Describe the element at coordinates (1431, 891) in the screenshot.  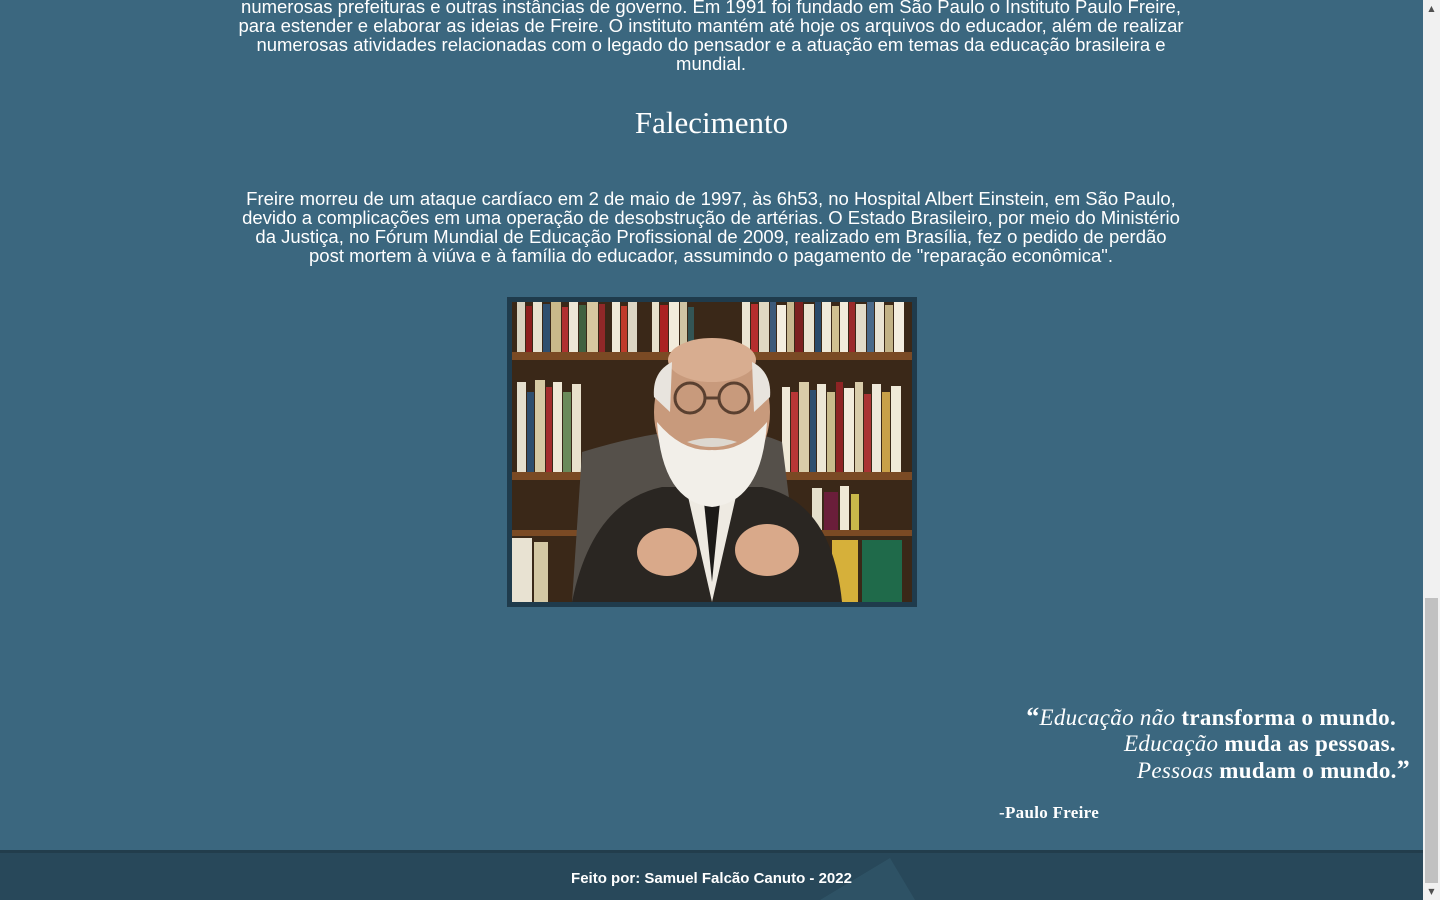
I see `scroll-down-arrow-icon: ▼` at that location.